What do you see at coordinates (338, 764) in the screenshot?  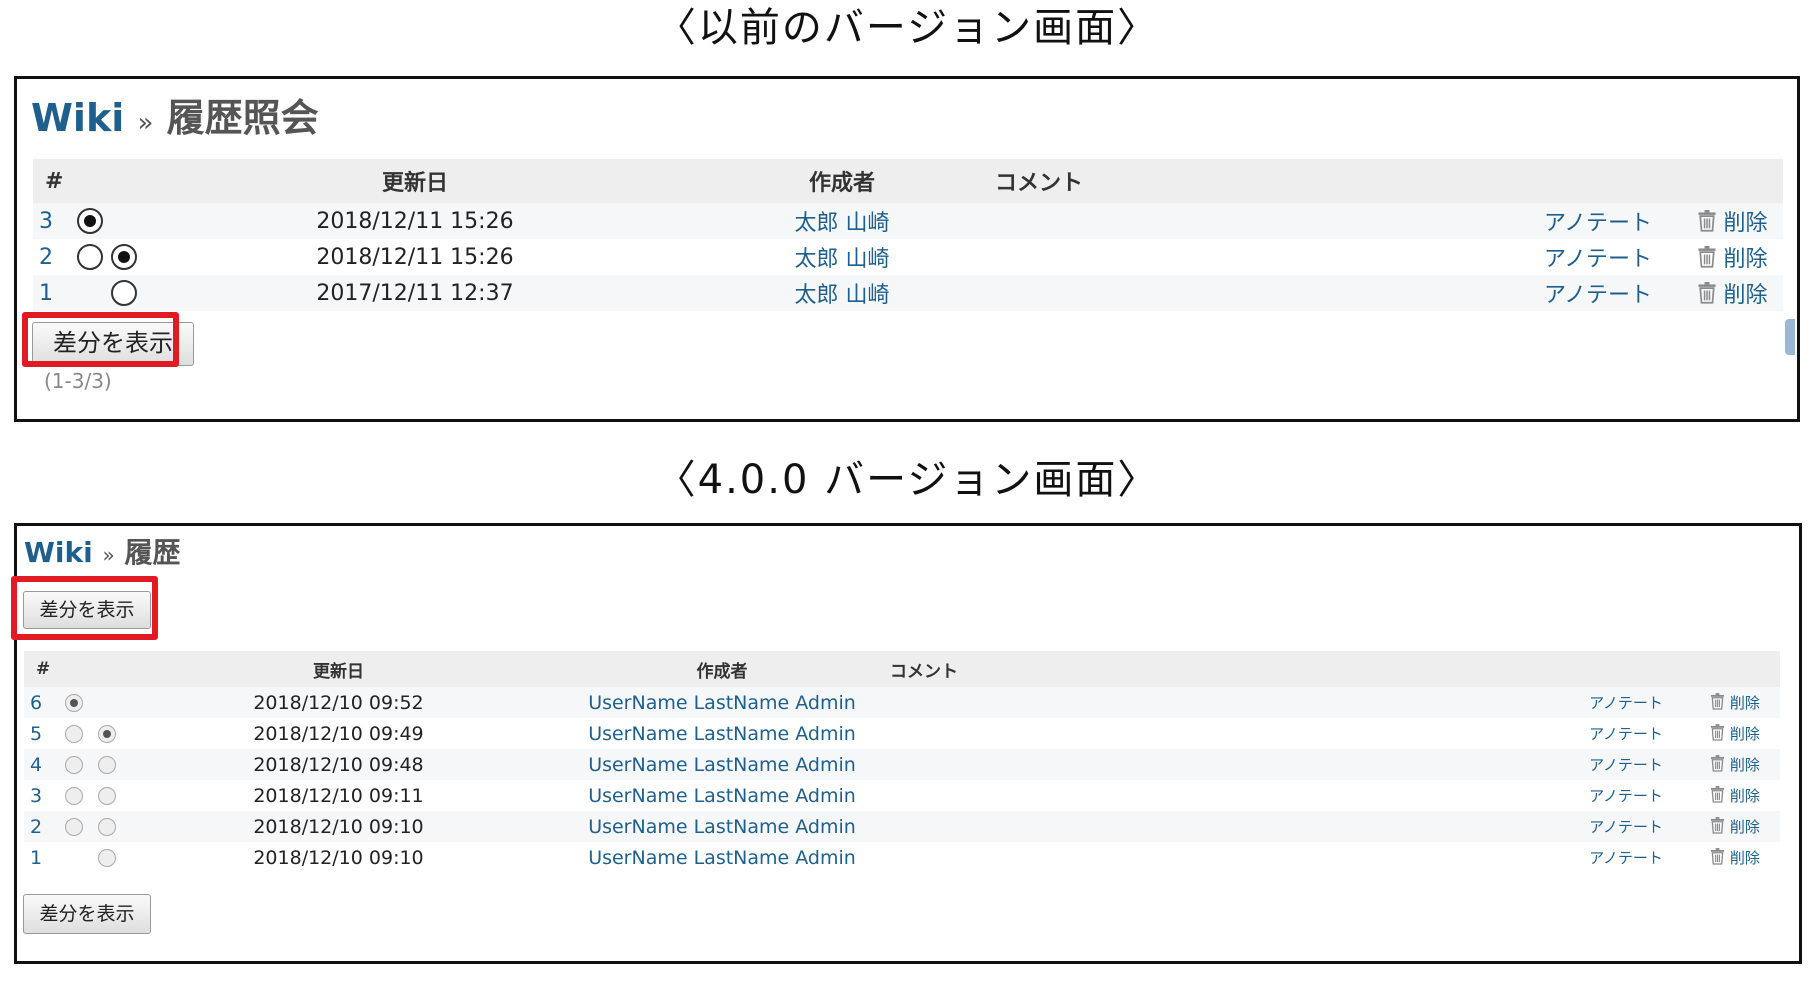 I see `updated-date: 2018/12/10 09:48` at bounding box center [338, 764].